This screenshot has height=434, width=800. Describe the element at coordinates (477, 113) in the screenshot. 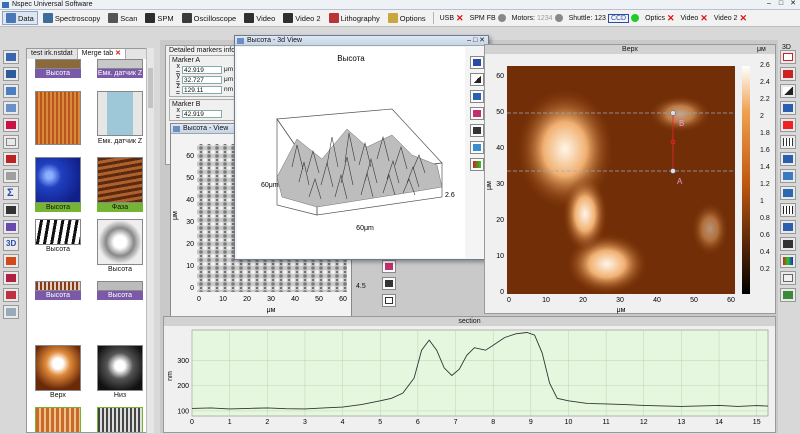

I see `palette3d-button` at that location.